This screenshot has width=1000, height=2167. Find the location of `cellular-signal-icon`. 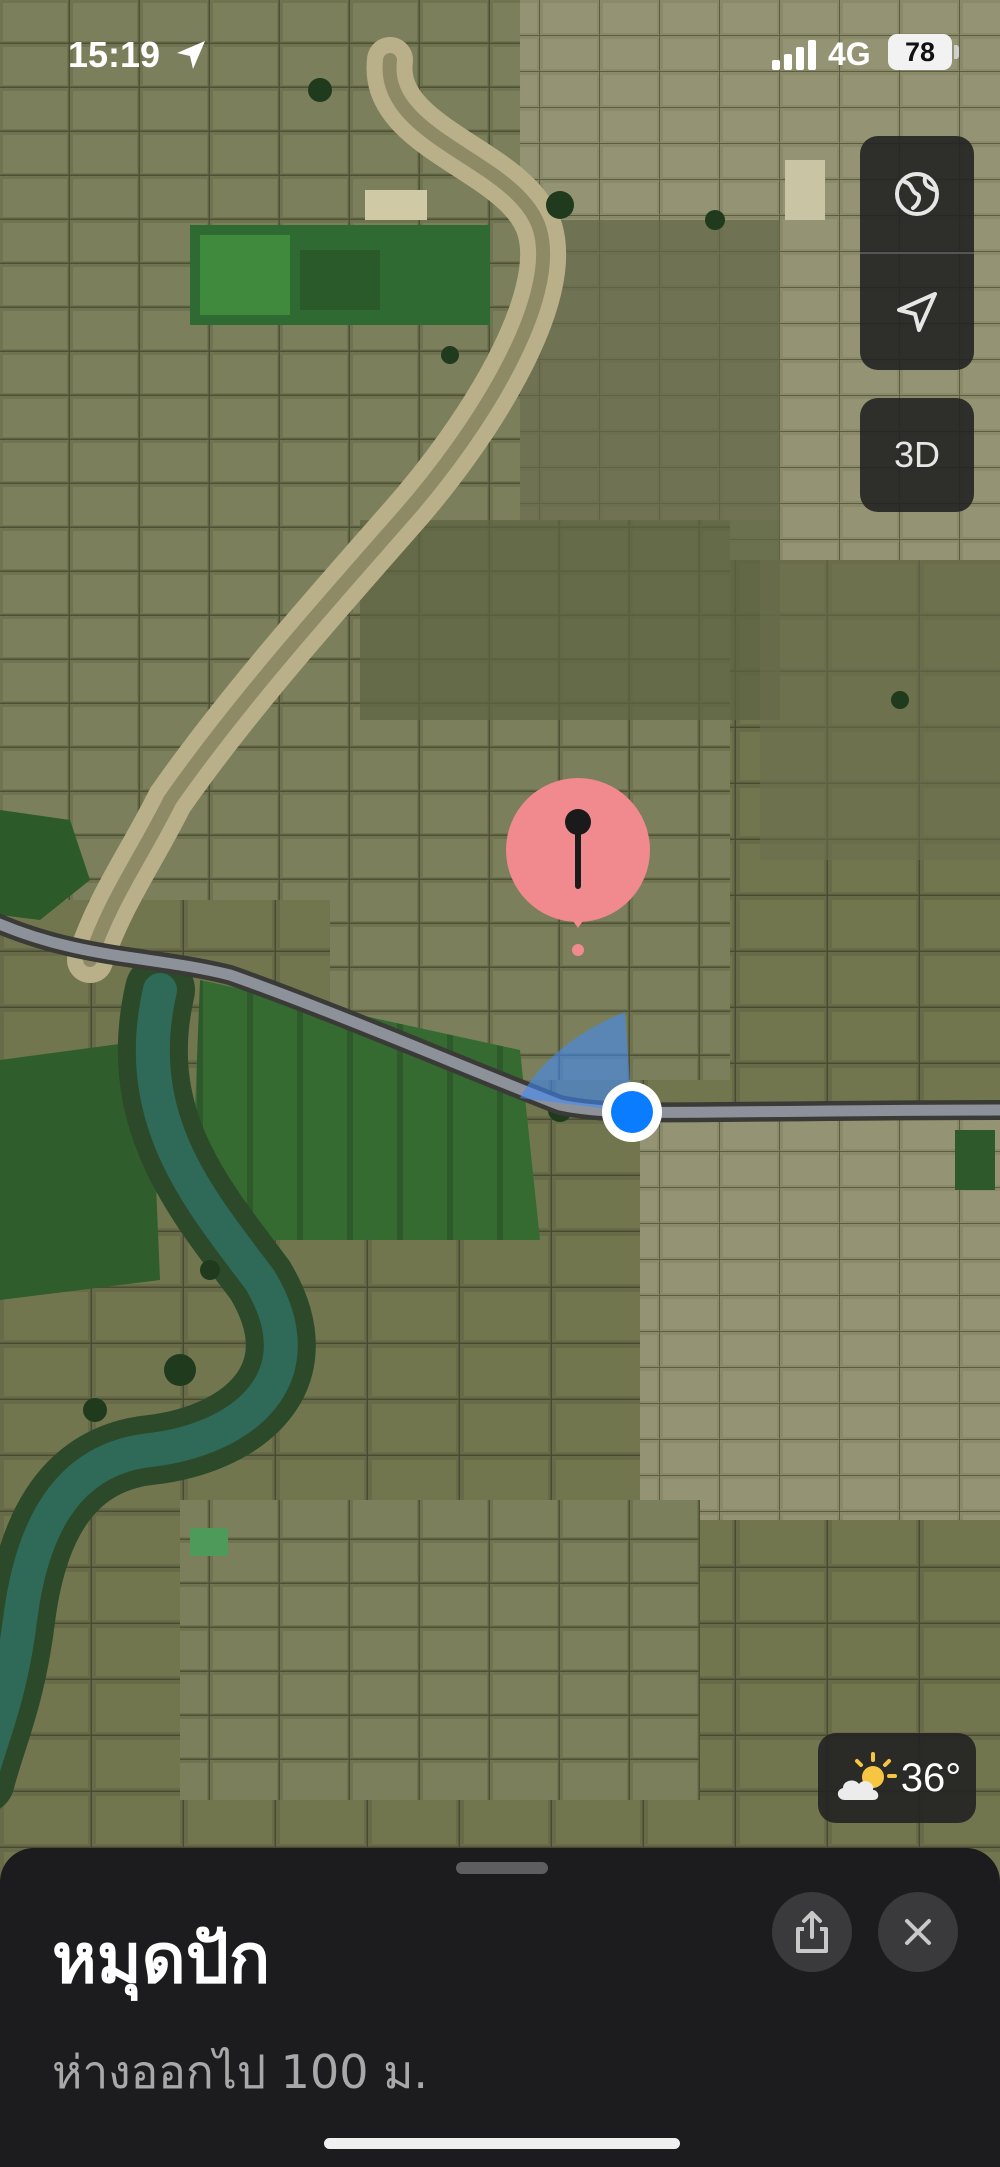

cellular-signal-icon is located at coordinates (794, 55).